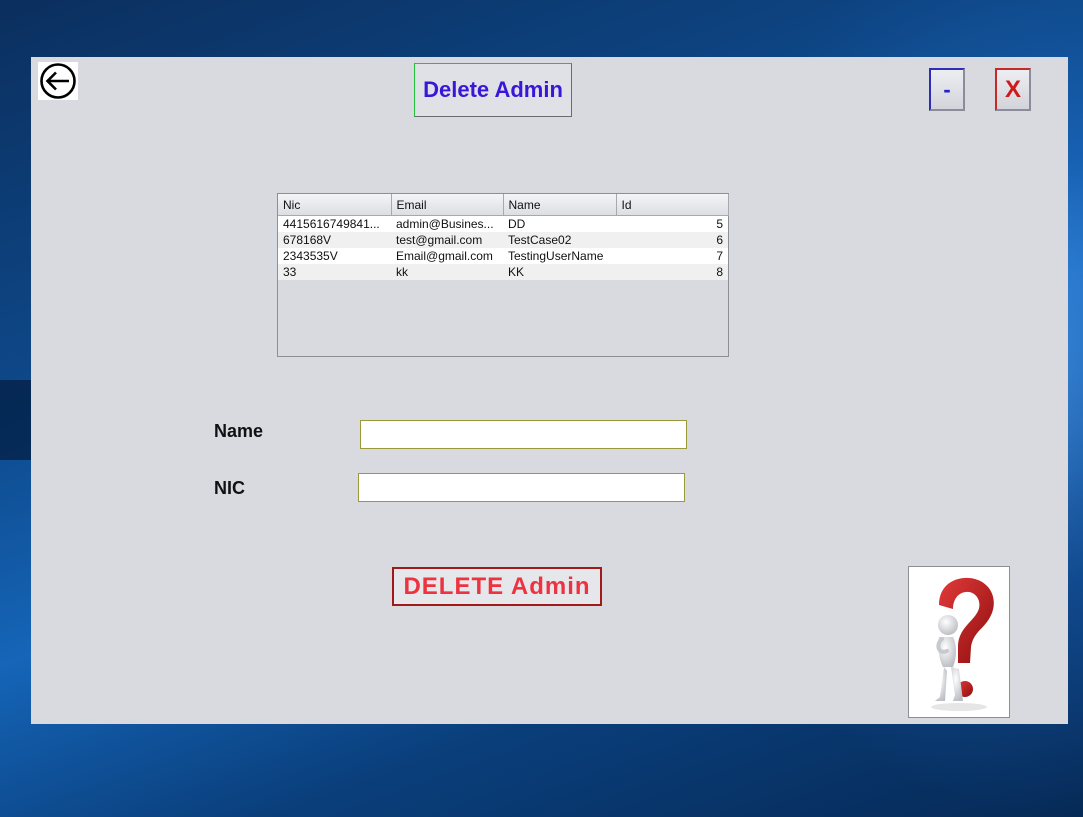 The height and width of the screenshot is (817, 1083). Describe the element at coordinates (447, 205) in the screenshot. I see `column-header-email: Email` at that location.